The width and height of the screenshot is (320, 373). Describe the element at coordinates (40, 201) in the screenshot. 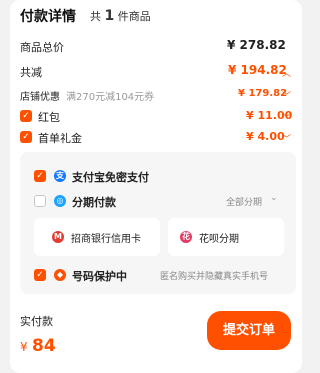

I see `installment-checkbox` at that location.